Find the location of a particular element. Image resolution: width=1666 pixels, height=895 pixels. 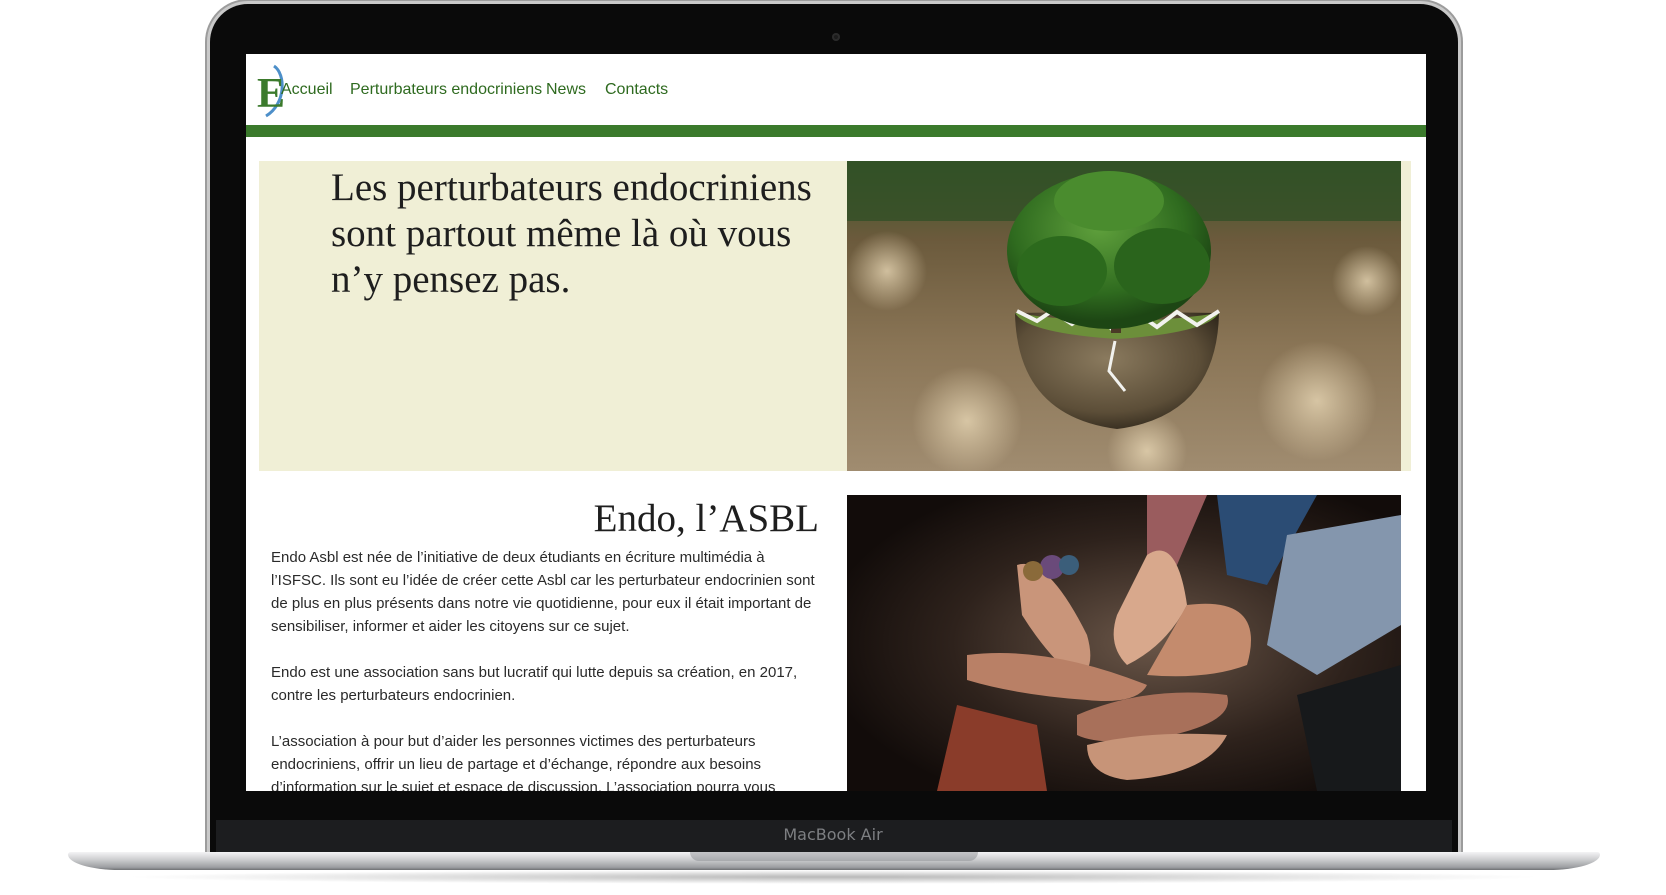

laptop-shadow is located at coordinates (833, 877).